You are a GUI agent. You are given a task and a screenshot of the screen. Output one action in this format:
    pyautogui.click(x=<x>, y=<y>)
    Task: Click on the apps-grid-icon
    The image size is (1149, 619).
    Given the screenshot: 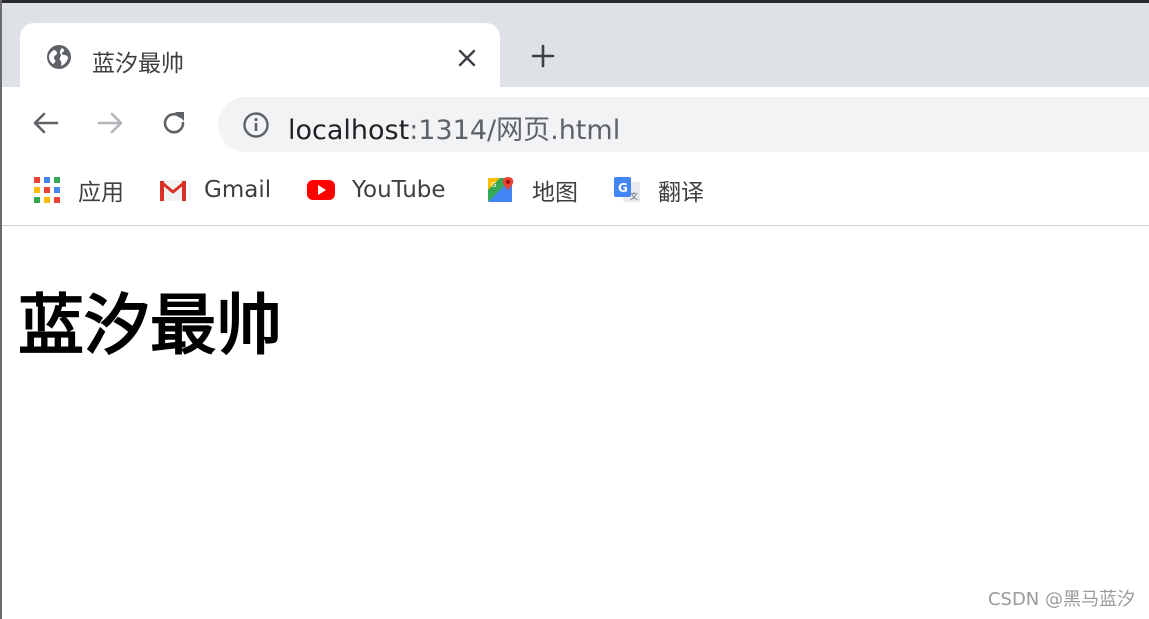 What is the action you would take?
    pyautogui.click(x=47, y=190)
    